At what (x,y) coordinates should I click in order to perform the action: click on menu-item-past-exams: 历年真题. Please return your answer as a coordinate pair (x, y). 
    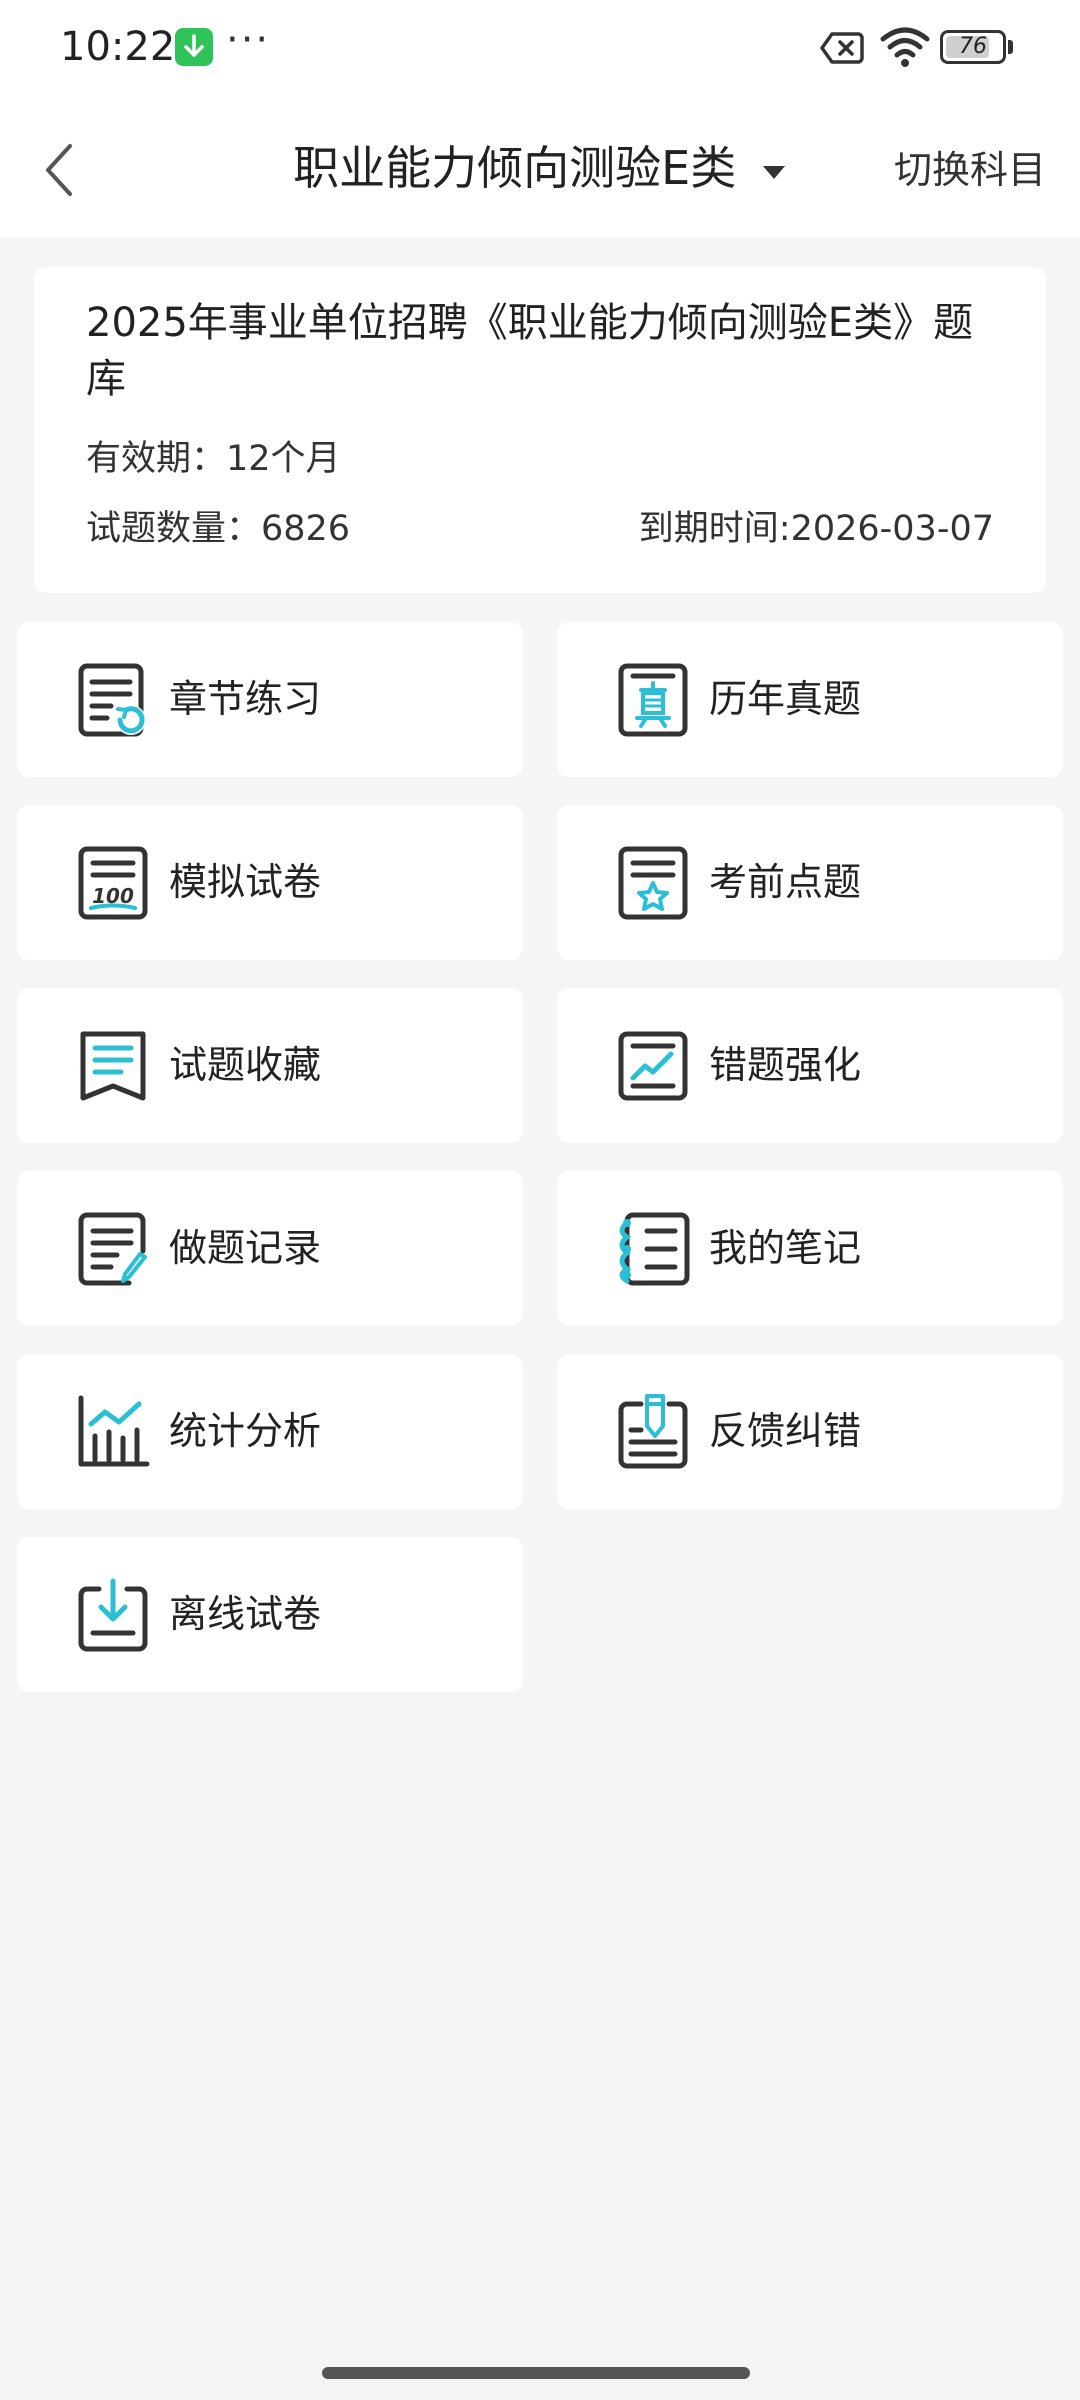
    Looking at the image, I should click on (810, 699).